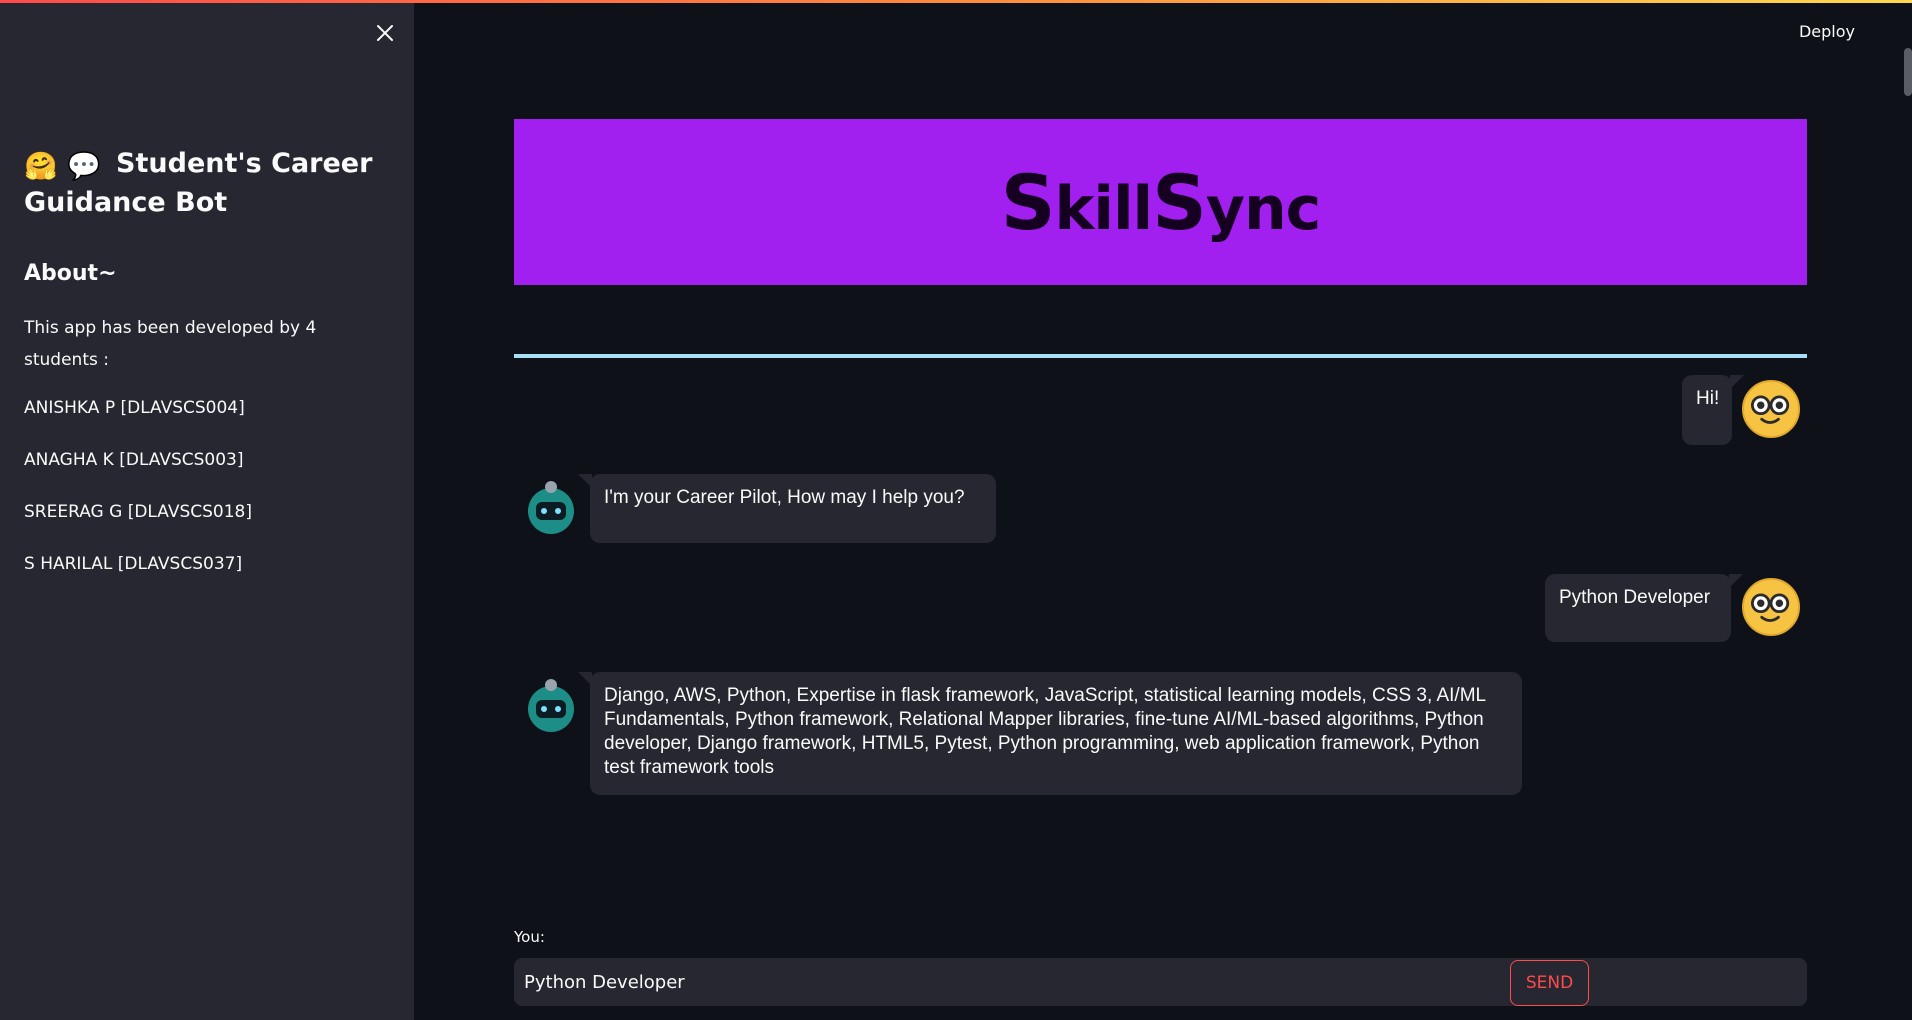 The width and height of the screenshot is (1912, 1020). Describe the element at coordinates (209, 183) in the screenshot. I see `sidebar-title: 🤗 💬 Student's Career Guidance Bot` at that location.